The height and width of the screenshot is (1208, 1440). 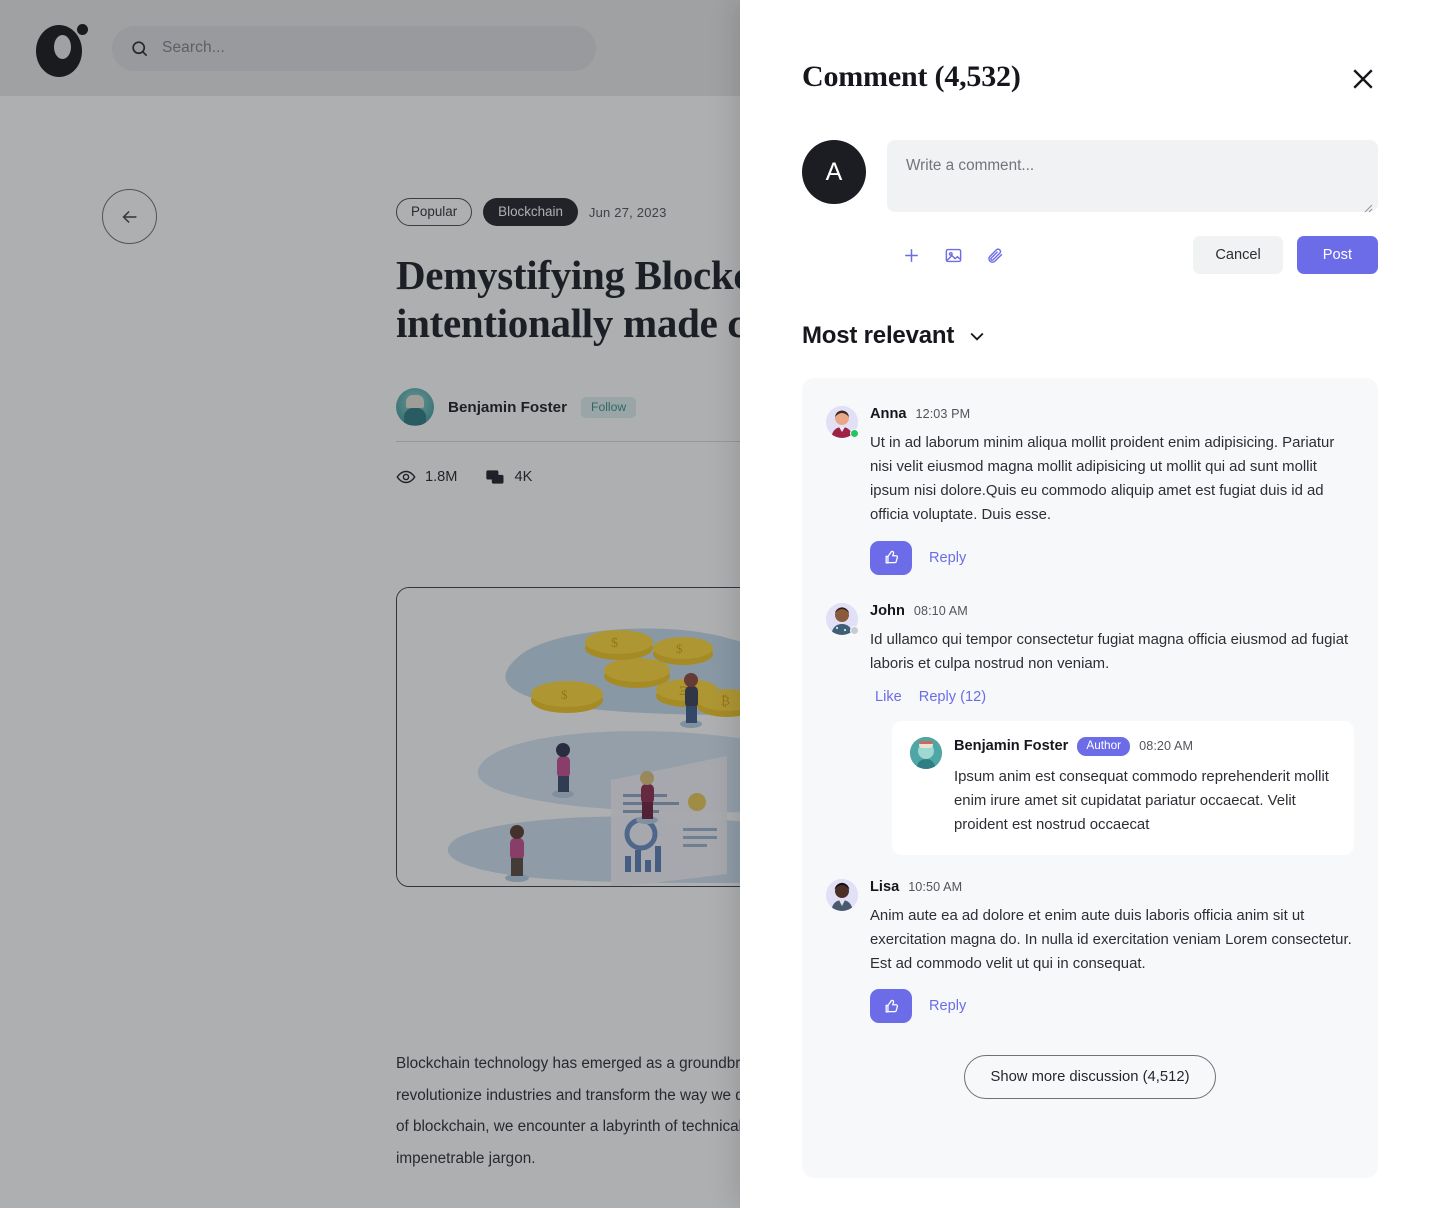 What do you see at coordinates (935, 887) in the screenshot?
I see `comment-timestamp: 10:50 AM` at bounding box center [935, 887].